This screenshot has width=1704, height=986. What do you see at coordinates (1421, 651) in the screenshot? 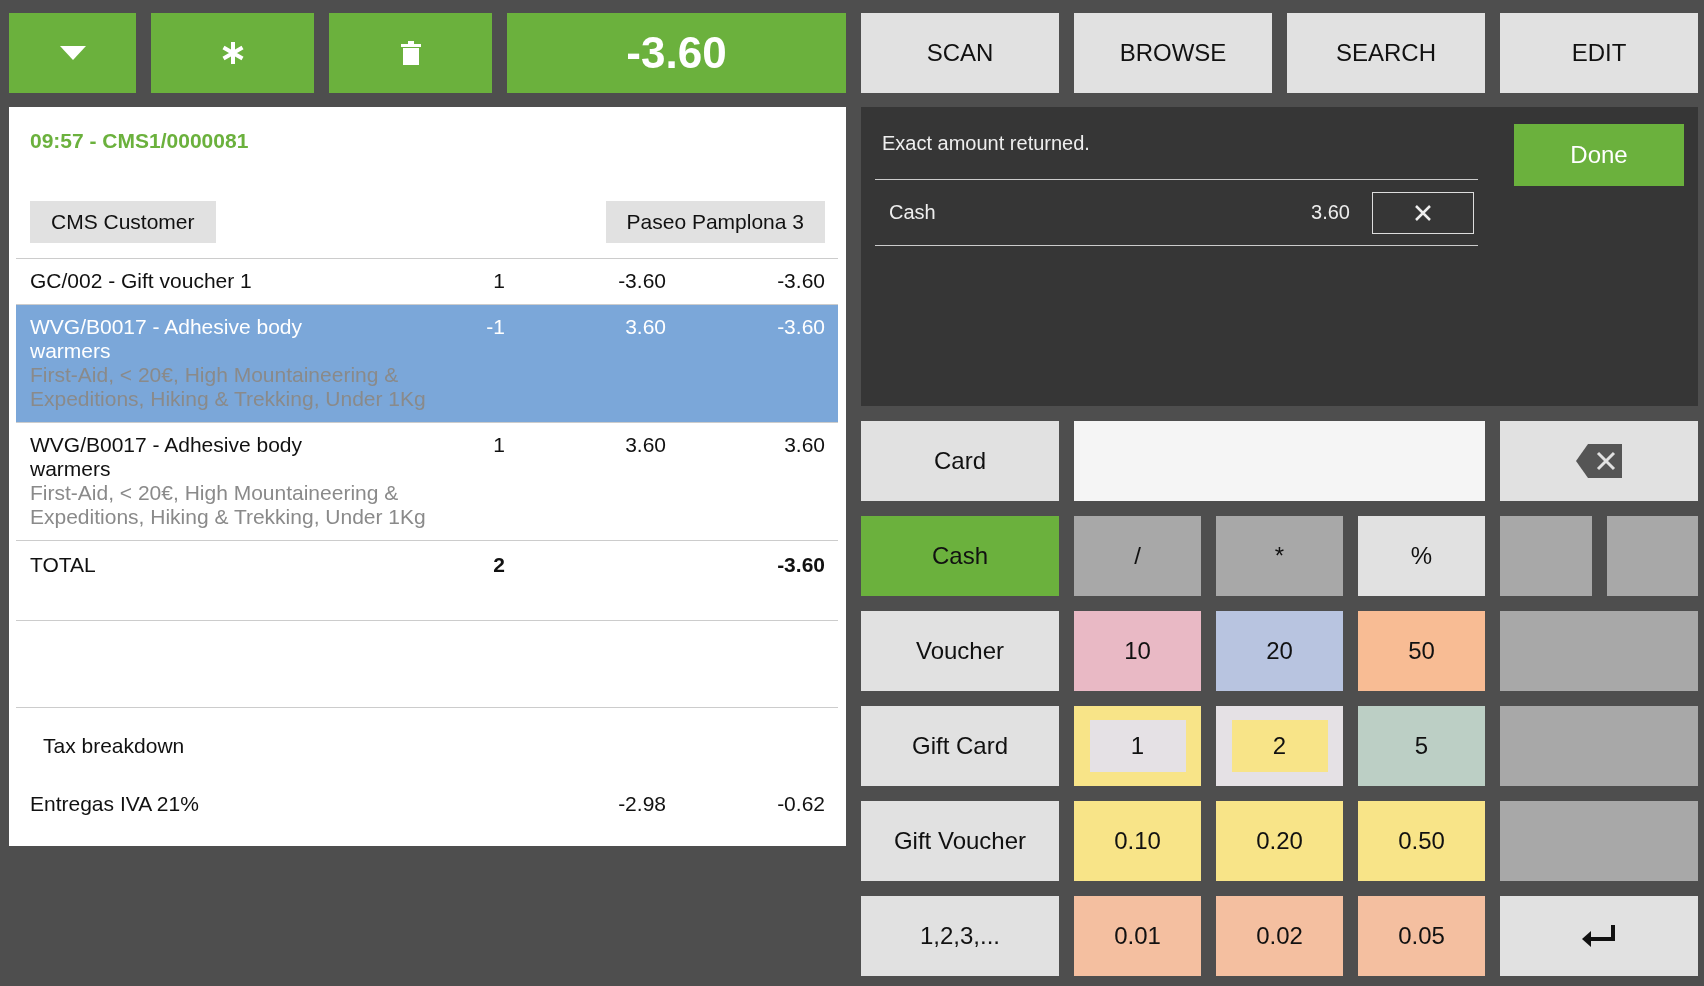
I see `keypad-key: 50` at bounding box center [1421, 651].